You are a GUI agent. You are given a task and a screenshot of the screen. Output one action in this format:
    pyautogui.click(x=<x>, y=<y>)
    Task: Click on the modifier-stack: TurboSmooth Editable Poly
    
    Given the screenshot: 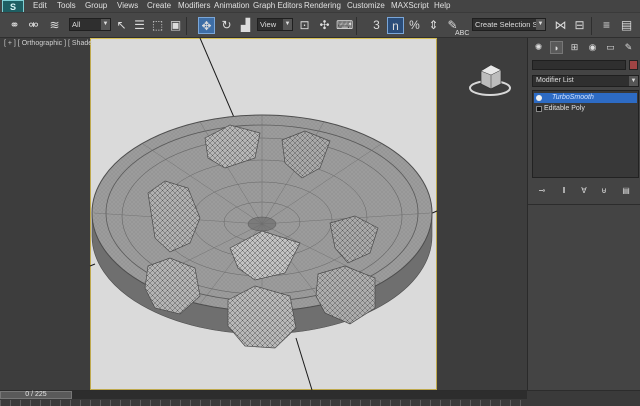 What is the action you would take?
    pyautogui.click(x=585, y=134)
    